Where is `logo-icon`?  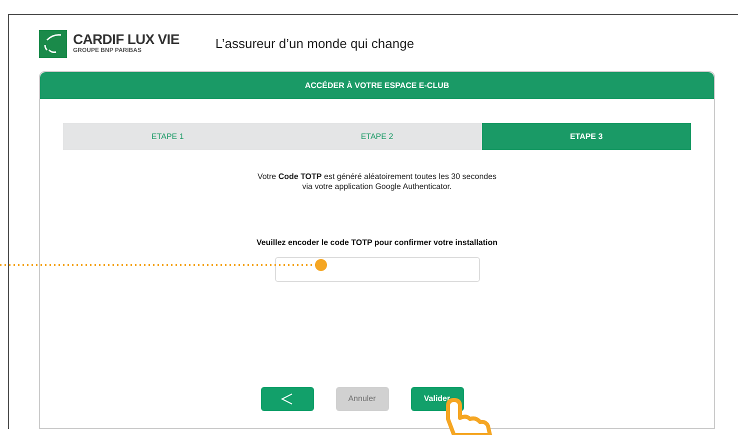 logo-icon is located at coordinates (53, 44).